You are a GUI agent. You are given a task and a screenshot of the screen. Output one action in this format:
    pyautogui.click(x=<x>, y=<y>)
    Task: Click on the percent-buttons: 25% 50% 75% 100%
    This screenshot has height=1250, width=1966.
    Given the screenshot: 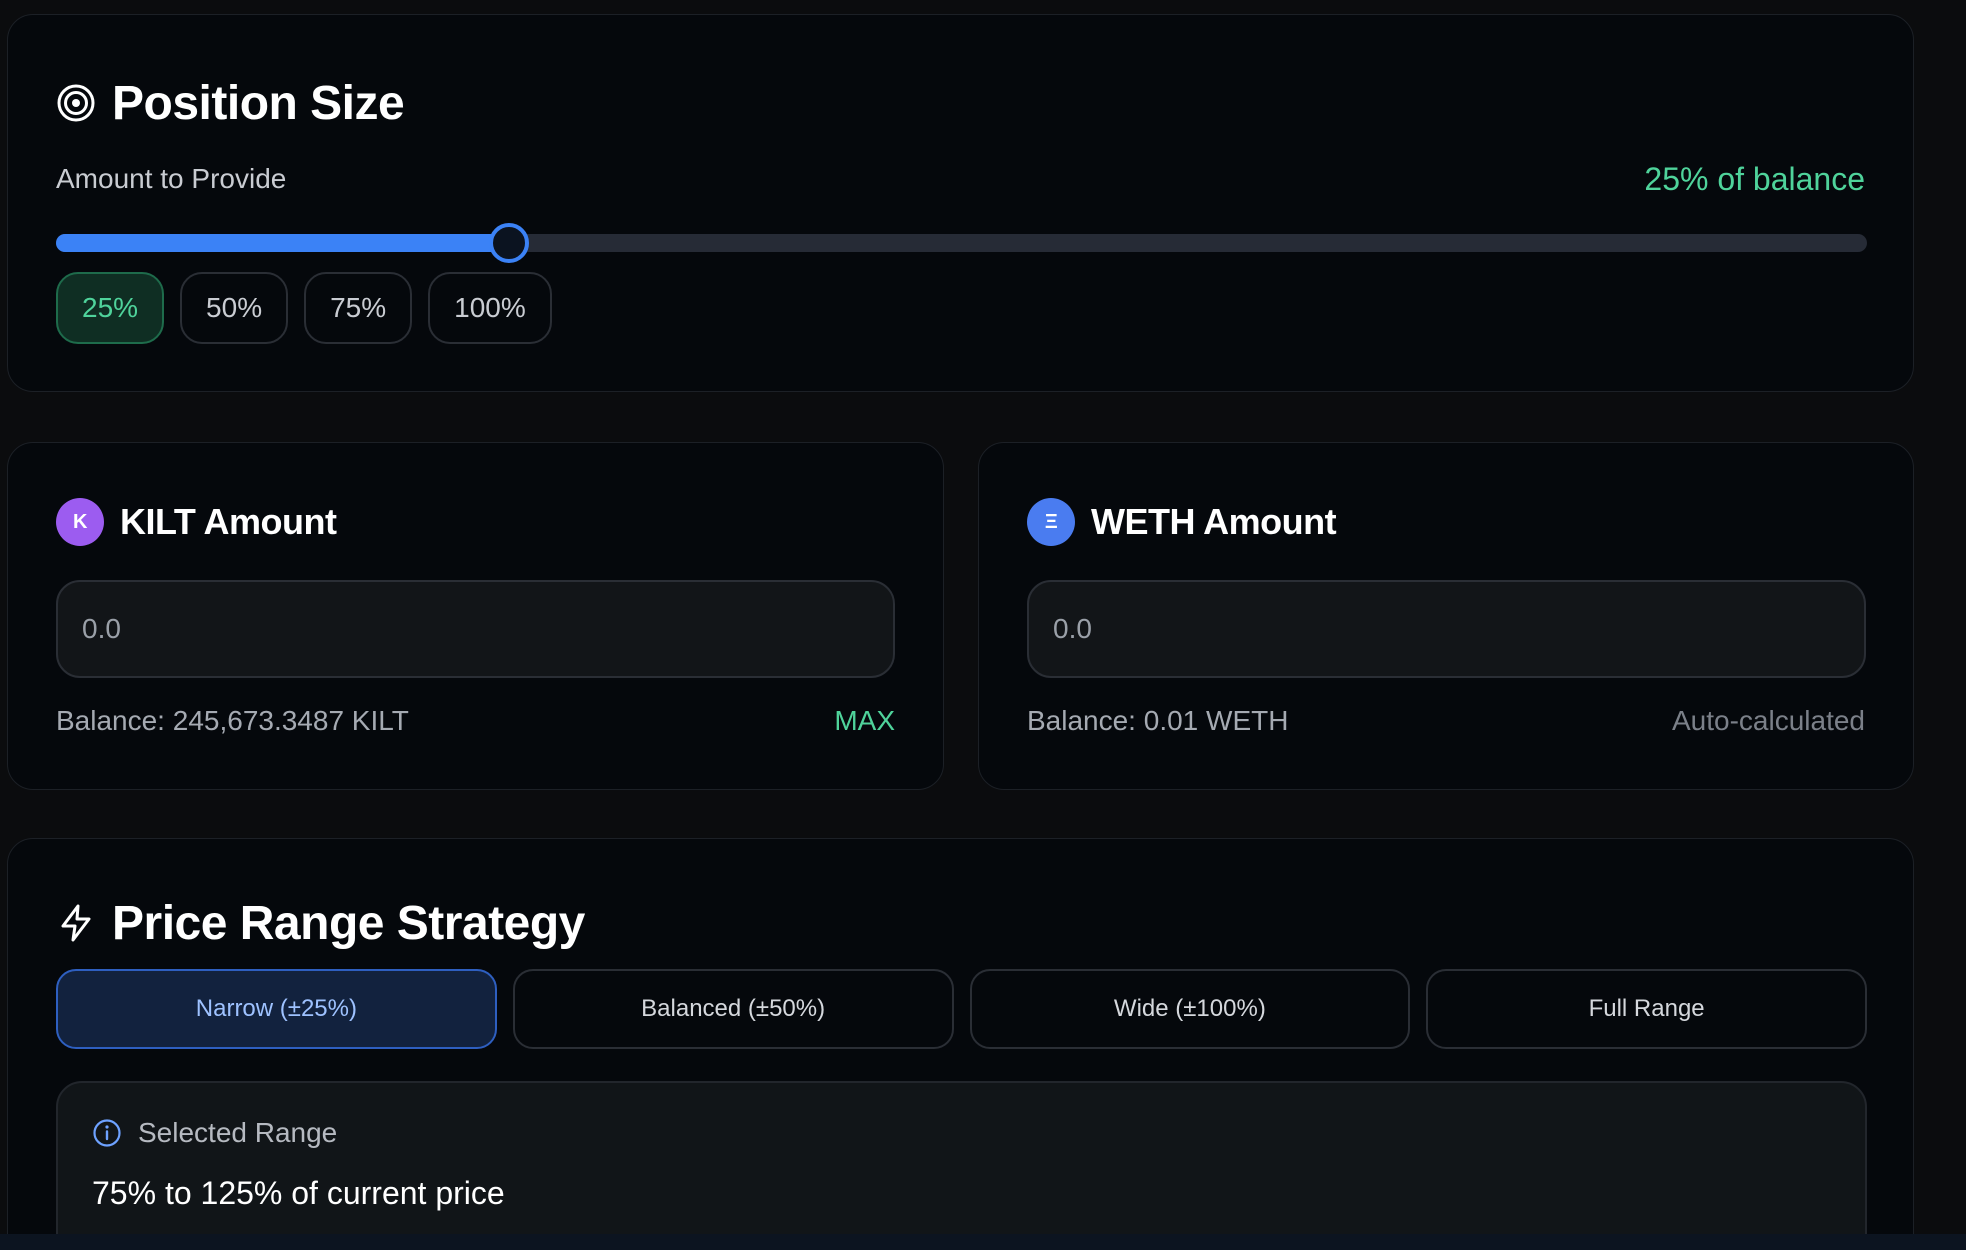 What is the action you would take?
    pyautogui.click(x=304, y=308)
    